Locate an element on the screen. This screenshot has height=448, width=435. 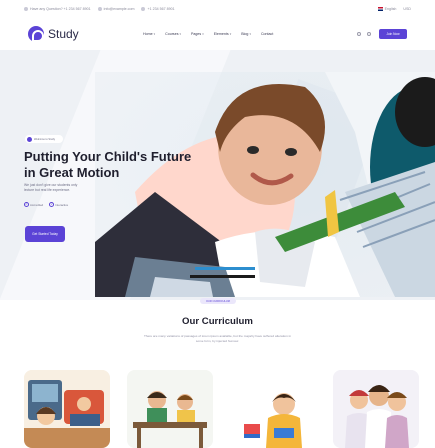
search-icon is located at coordinates (359, 34).